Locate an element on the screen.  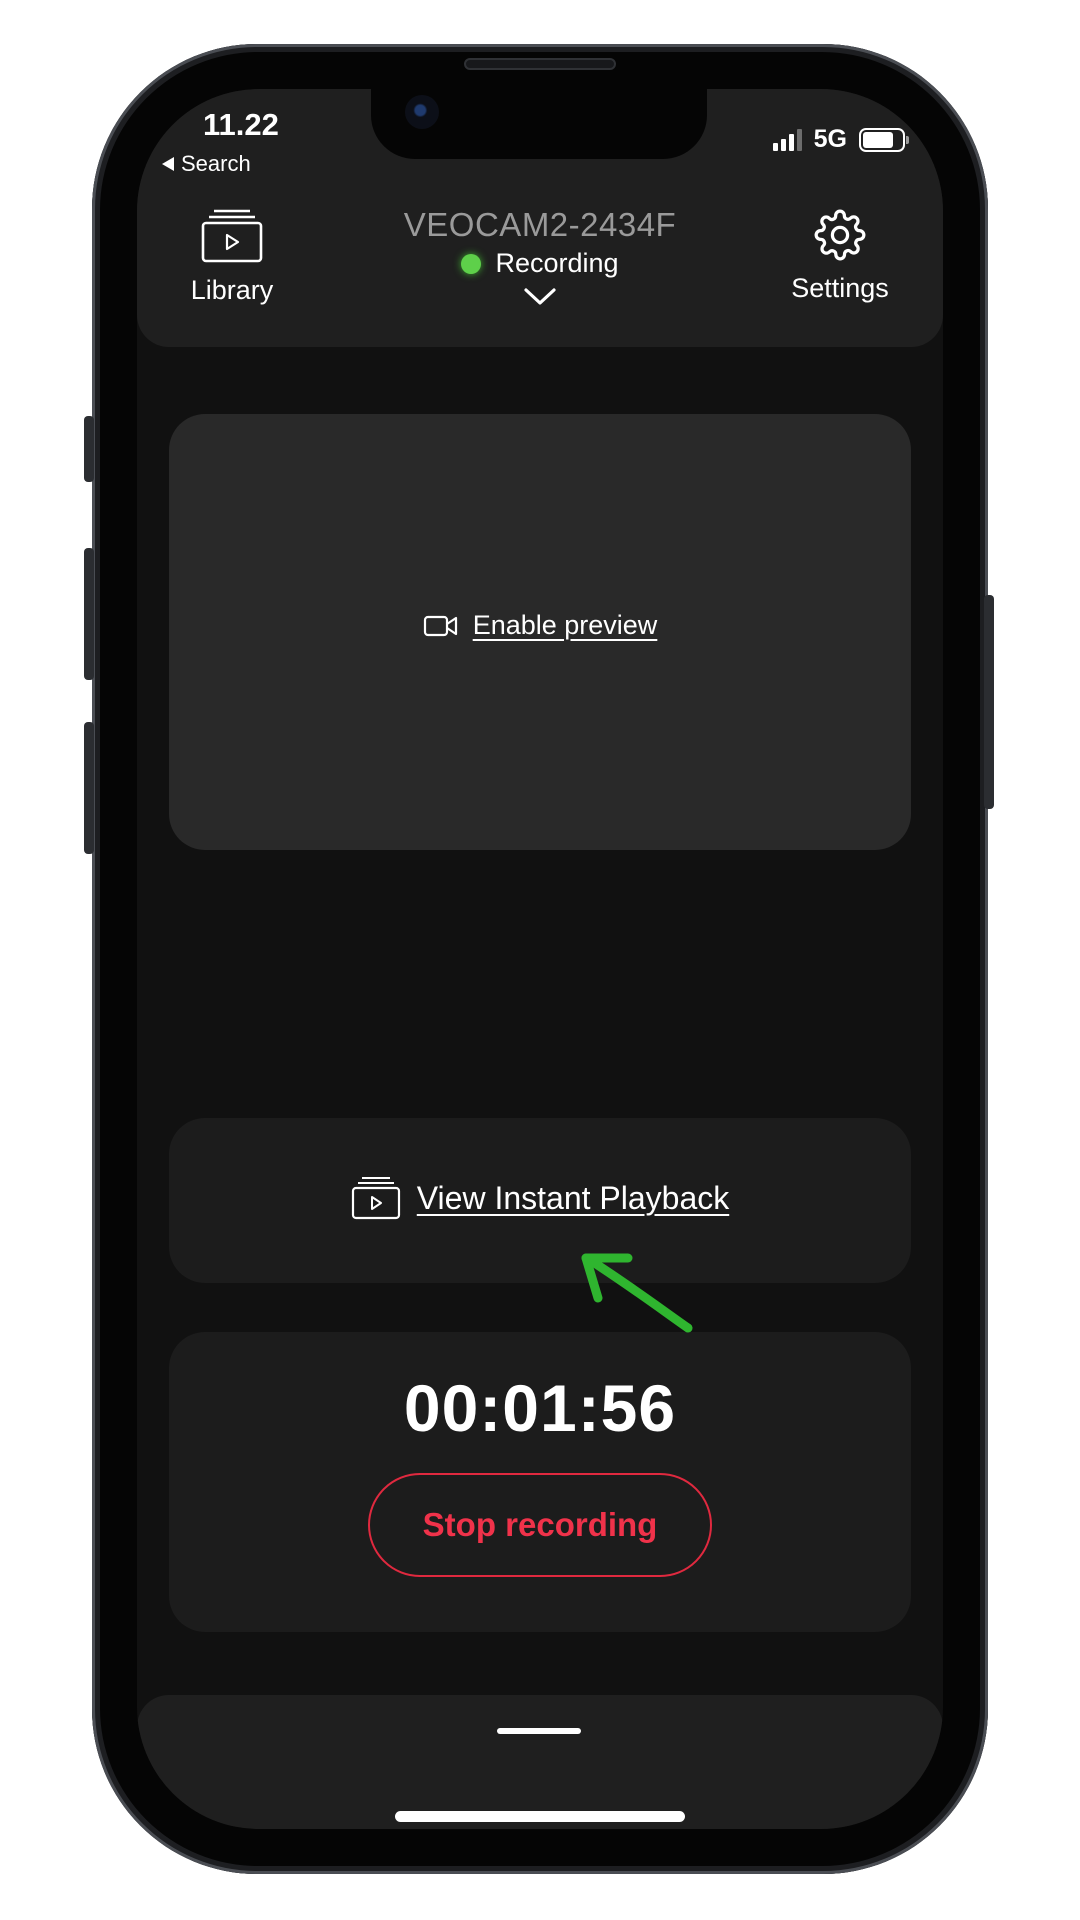
device-status: Recording is located at coordinates (540, 263).